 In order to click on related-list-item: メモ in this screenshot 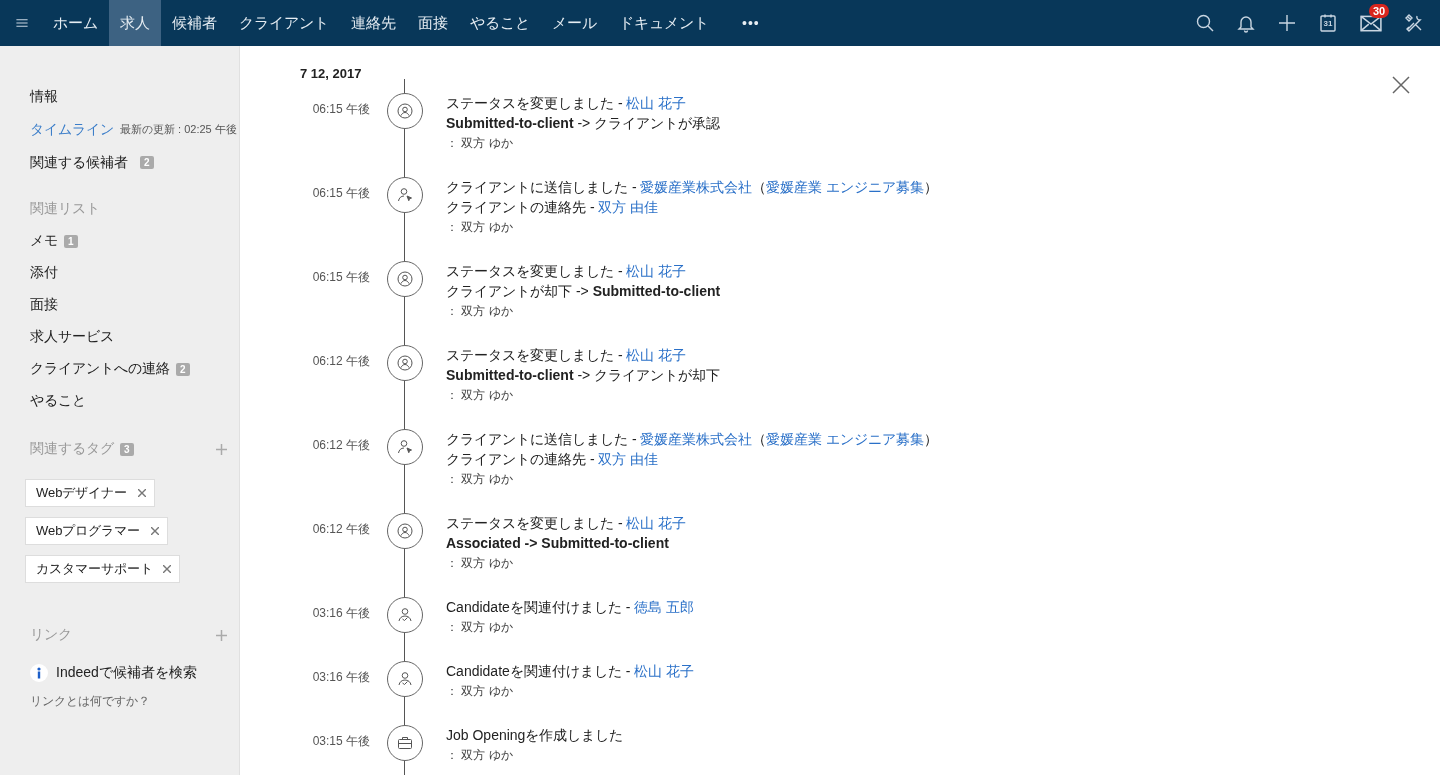, I will do `click(44, 241)`.